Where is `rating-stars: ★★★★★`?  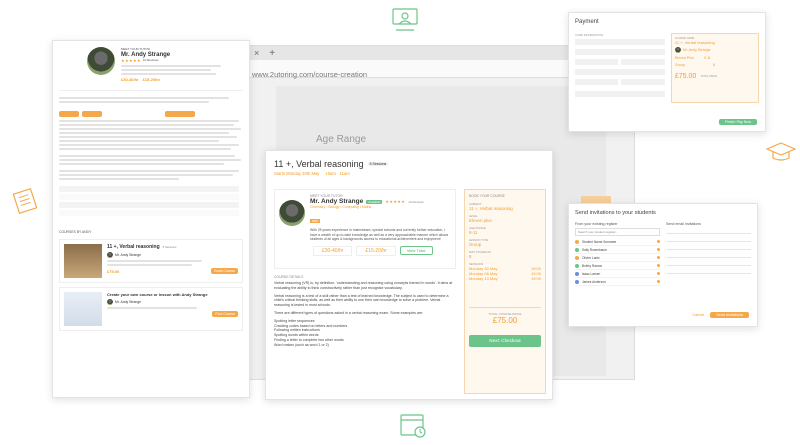 rating-stars: ★★★★★ is located at coordinates (395, 201).